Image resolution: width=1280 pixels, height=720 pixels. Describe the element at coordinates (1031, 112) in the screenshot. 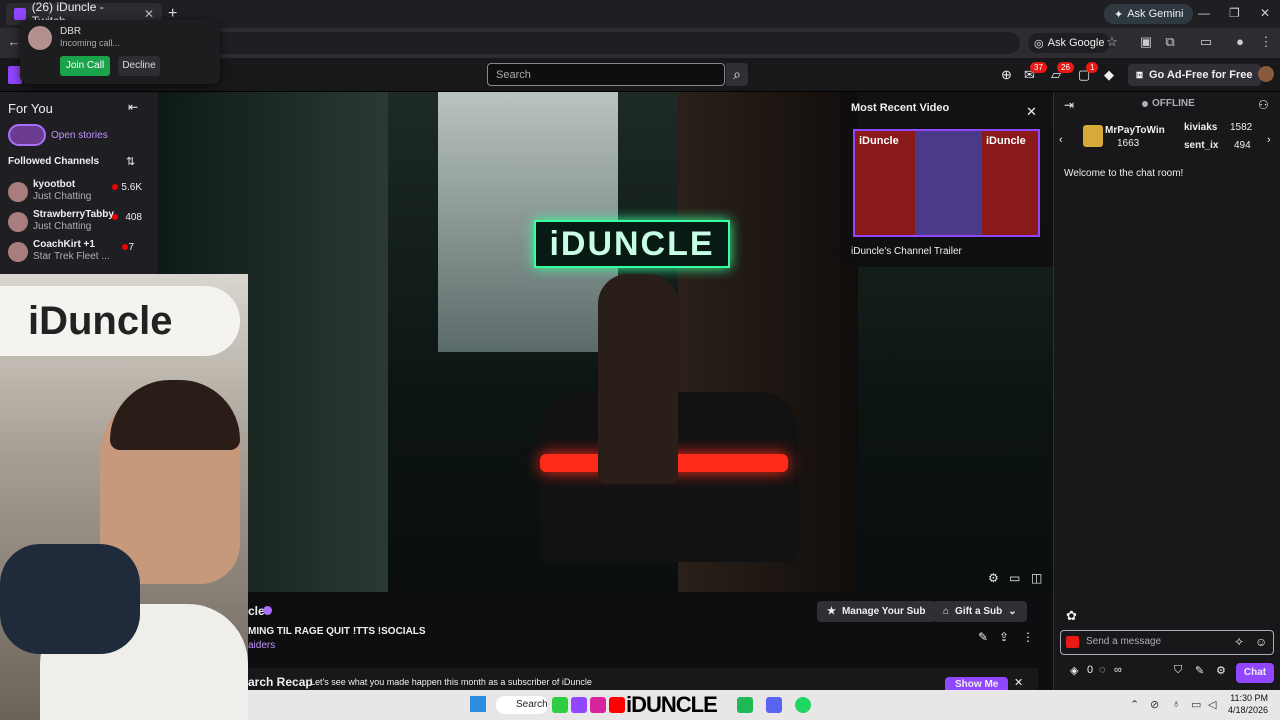

I see `close-icon: ✕` at that location.